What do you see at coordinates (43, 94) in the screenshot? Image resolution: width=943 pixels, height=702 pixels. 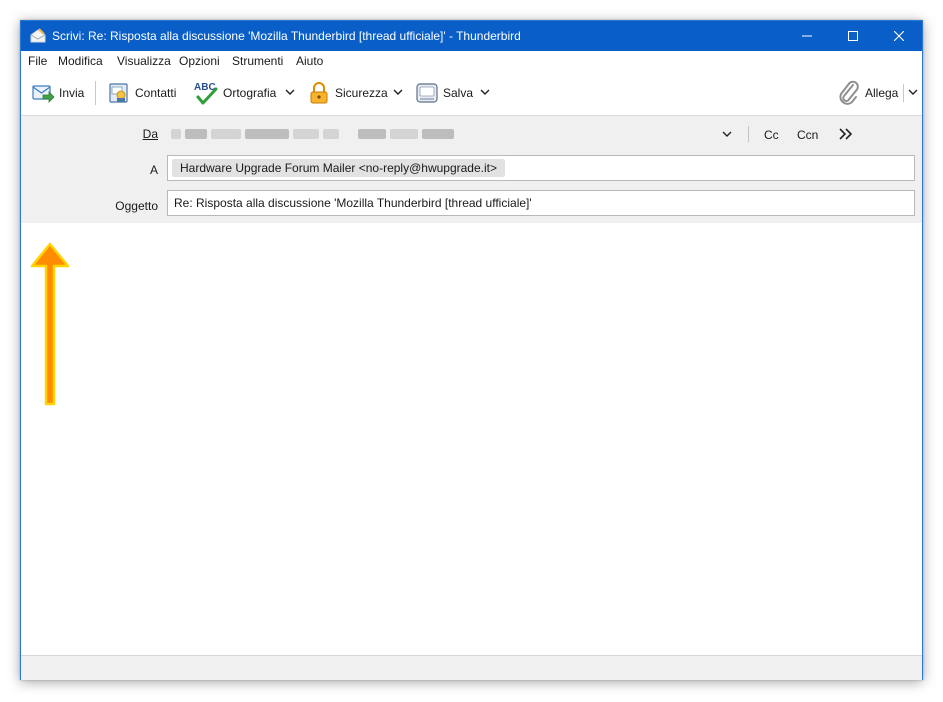 I see `send-icon` at bounding box center [43, 94].